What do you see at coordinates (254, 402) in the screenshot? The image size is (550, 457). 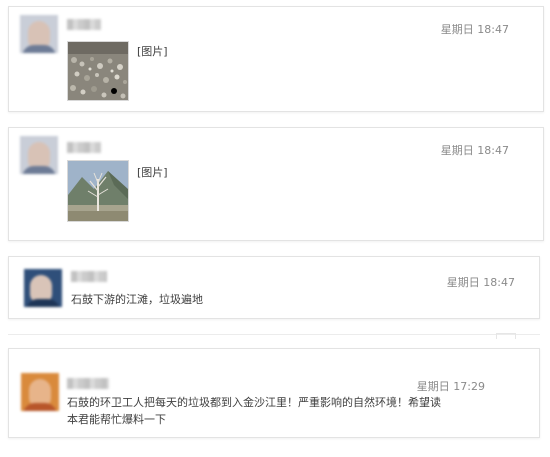 I see `message-content-line-1: 石鼓的环卫工人把每天的垃圾都到入金沙江里！严重影响的自然环境！希望读` at bounding box center [254, 402].